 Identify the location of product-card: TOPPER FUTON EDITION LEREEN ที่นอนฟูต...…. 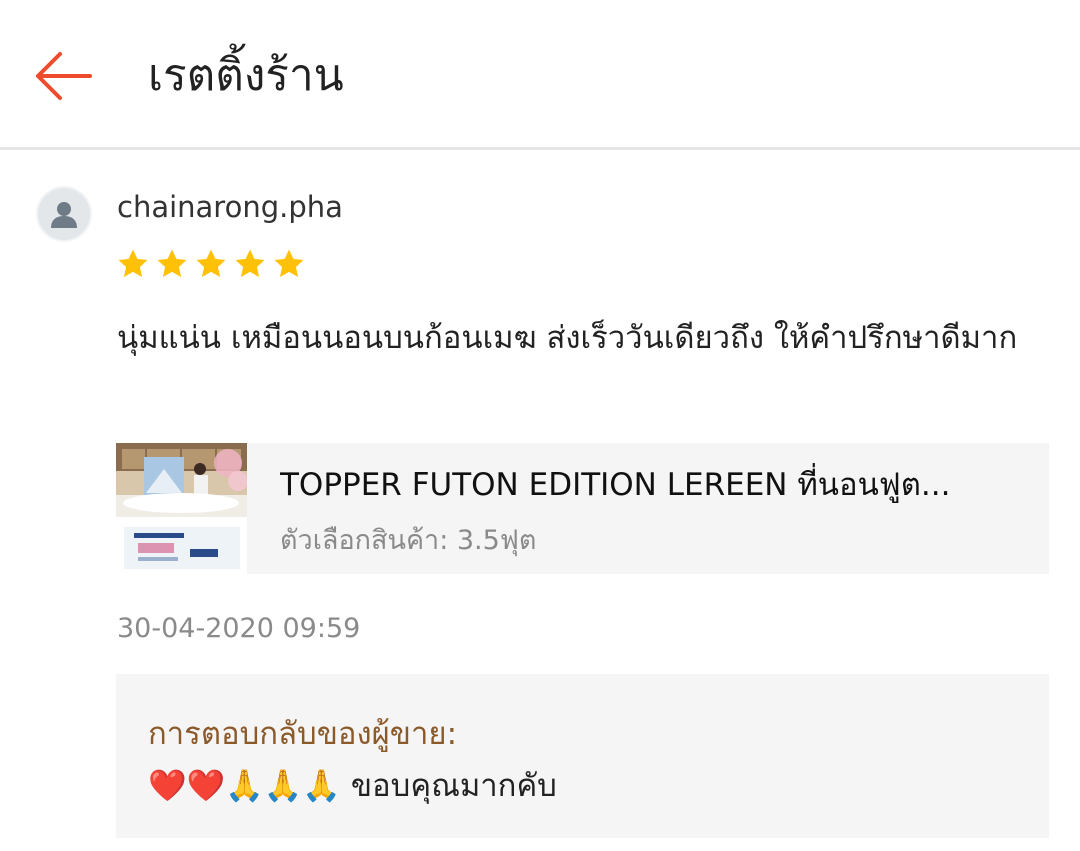
(582, 508).